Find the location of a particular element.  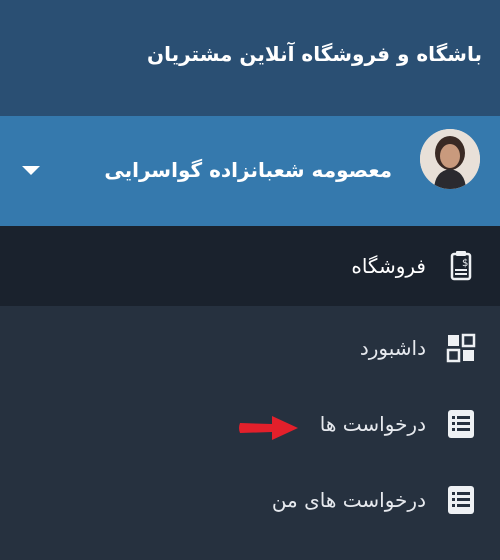

app-title: باشگاه و فروشگاه آنلاین مشتریان is located at coordinates (314, 54).